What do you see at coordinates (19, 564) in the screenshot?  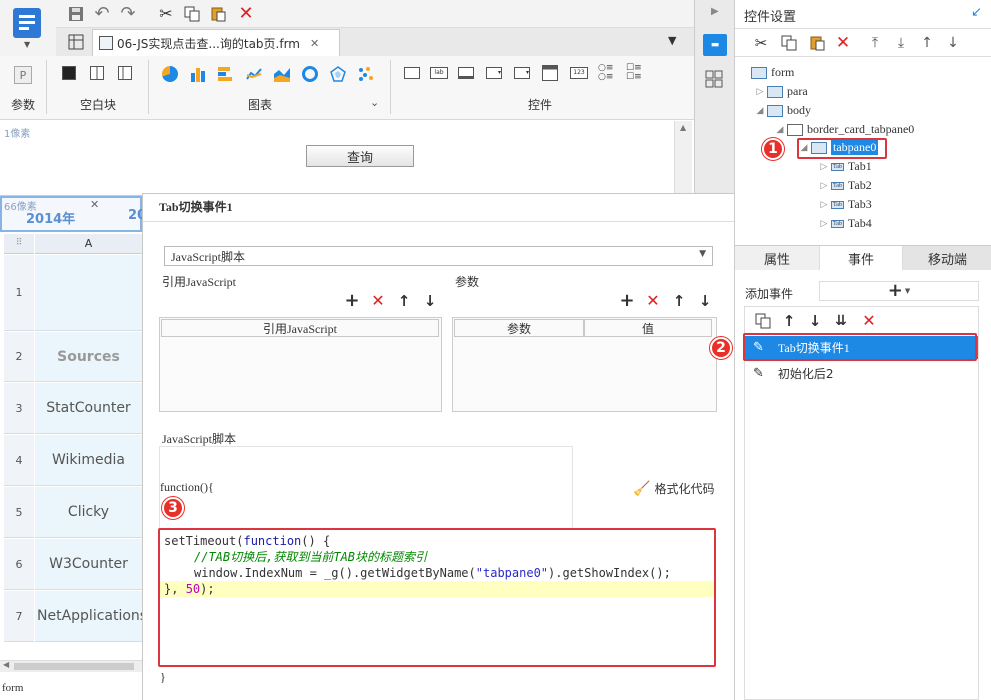 I see `row-number: 6` at bounding box center [19, 564].